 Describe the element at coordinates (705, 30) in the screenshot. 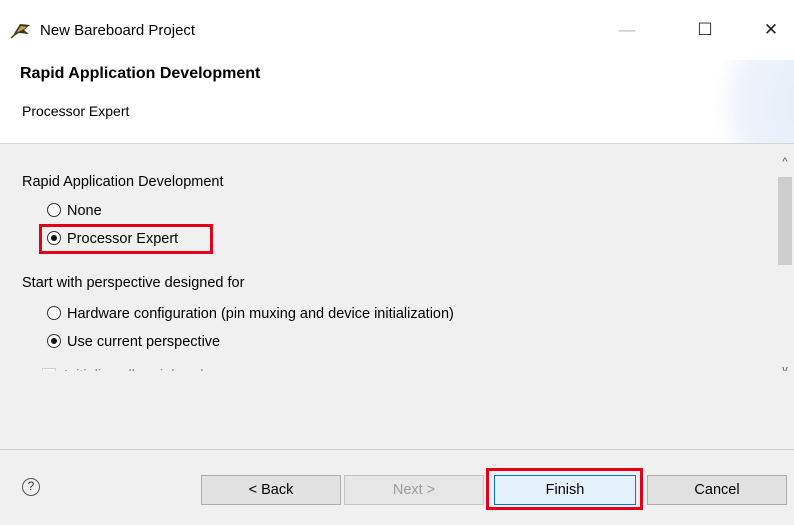

I see `maximize-button: ☐` at that location.